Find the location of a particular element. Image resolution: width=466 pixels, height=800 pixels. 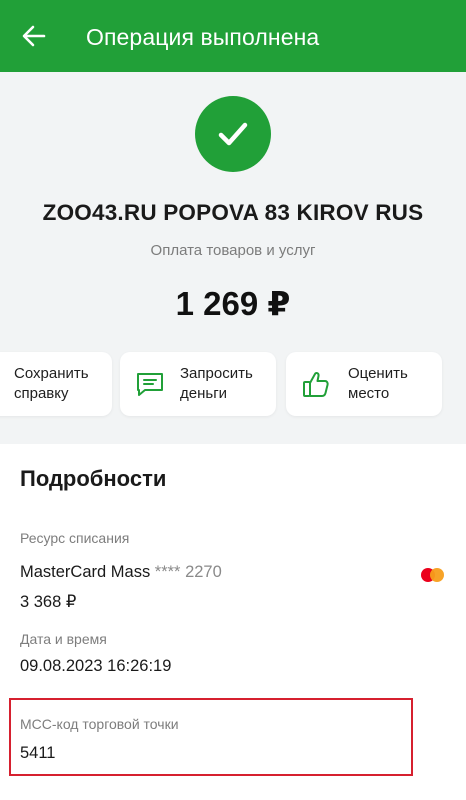

mastercard-icon is located at coordinates (433, 575).